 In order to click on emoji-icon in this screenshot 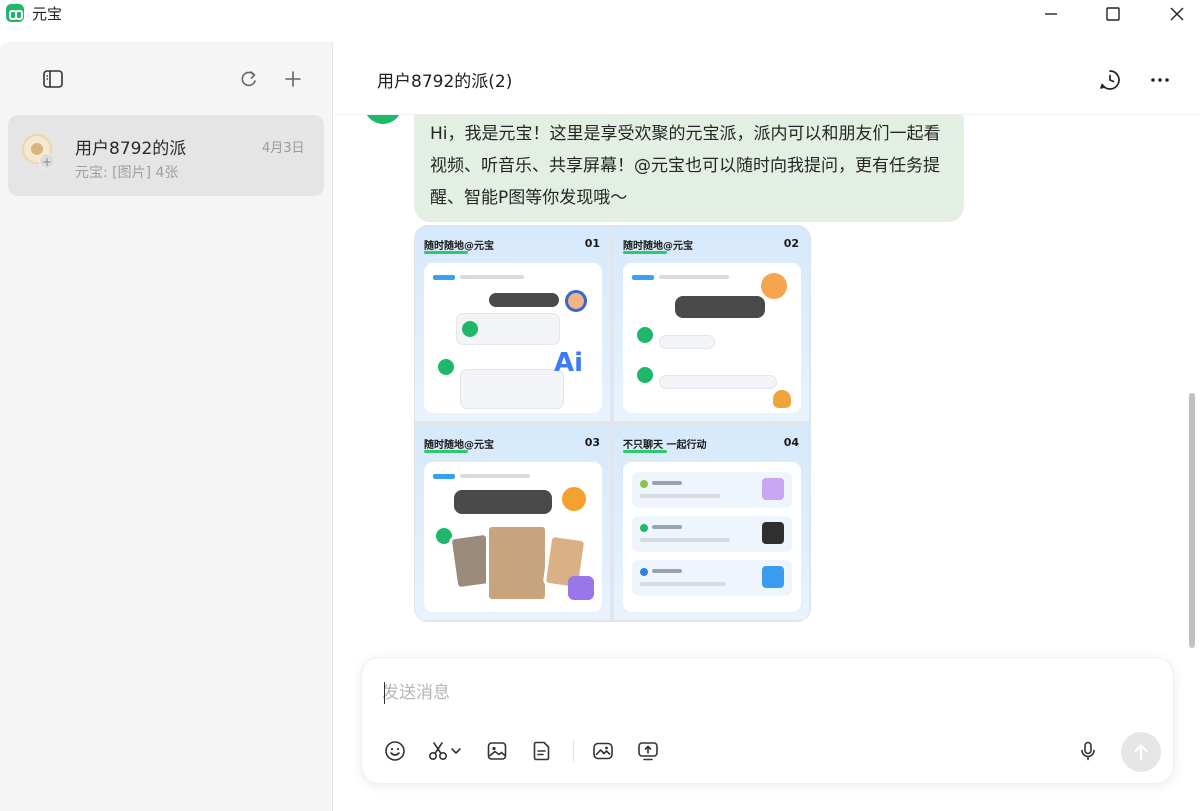, I will do `click(395, 751)`.